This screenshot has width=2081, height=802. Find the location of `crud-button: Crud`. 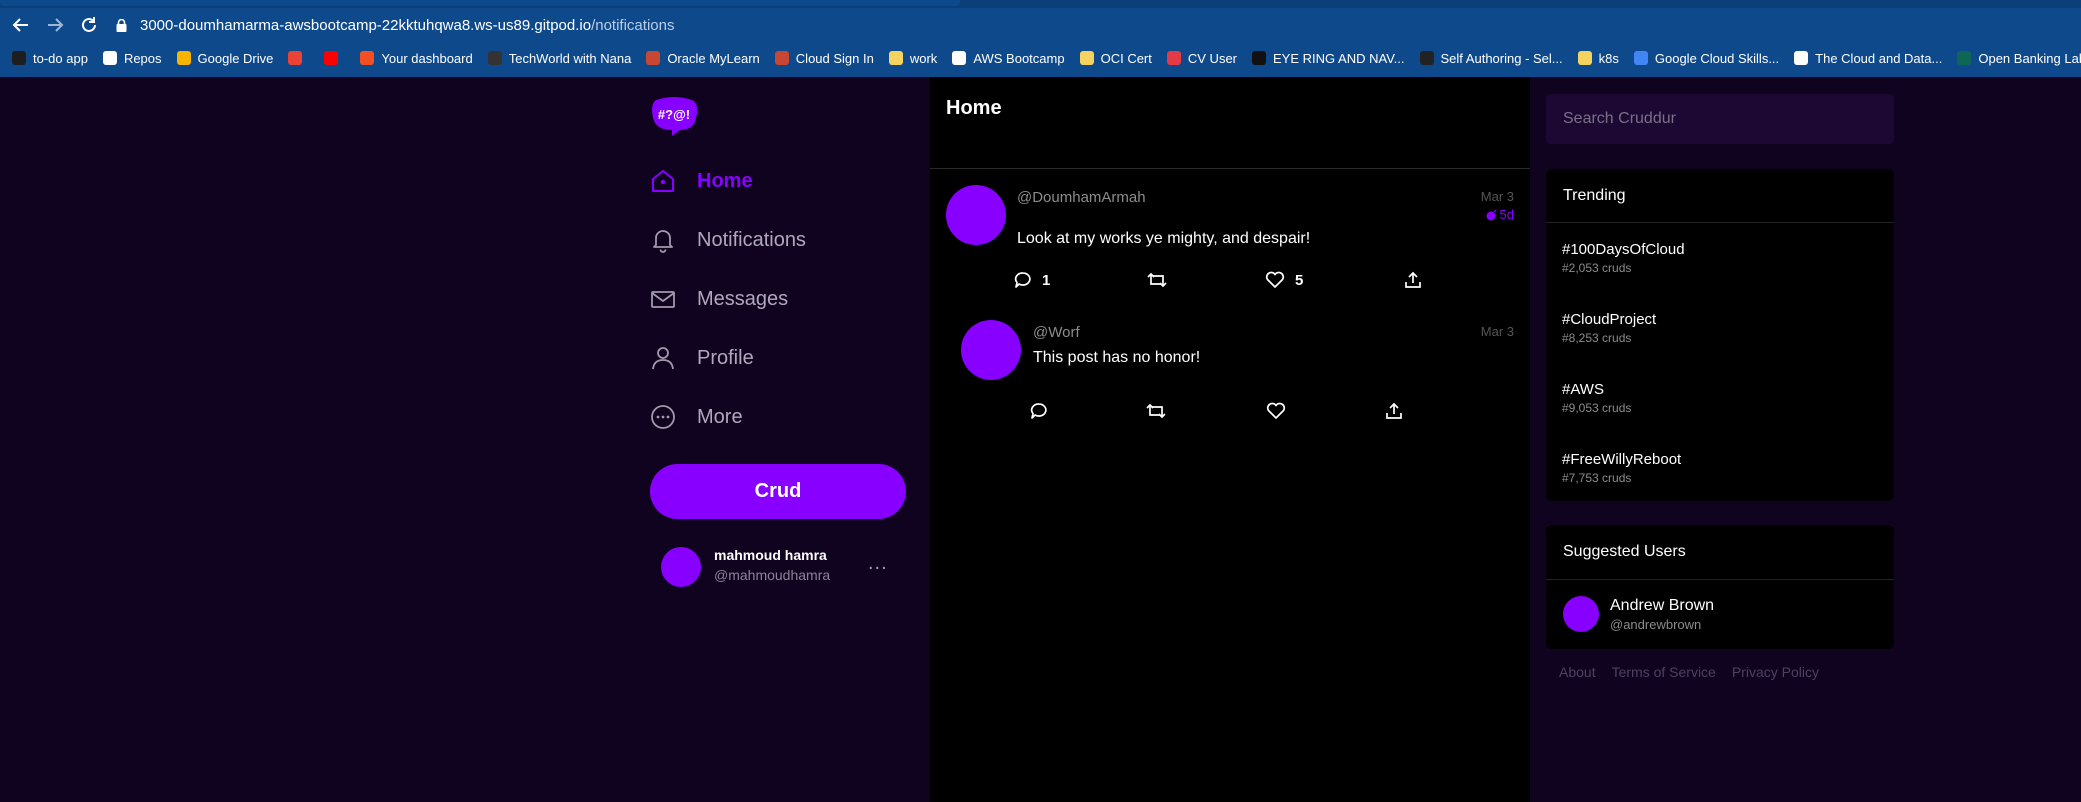

crud-button: Crud is located at coordinates (778, 491).